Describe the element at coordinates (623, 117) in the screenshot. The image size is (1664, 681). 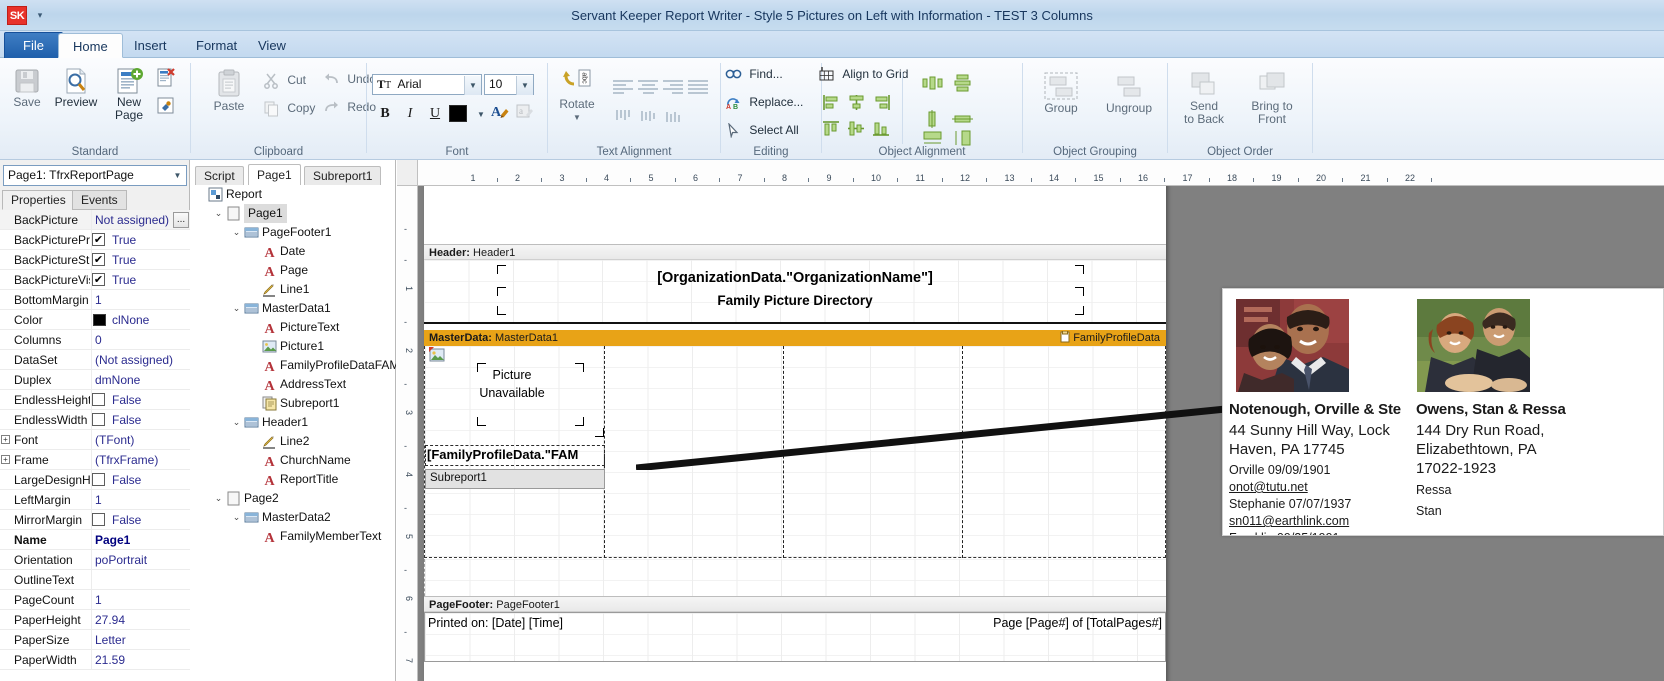
I see `valign-top-button` at that location.